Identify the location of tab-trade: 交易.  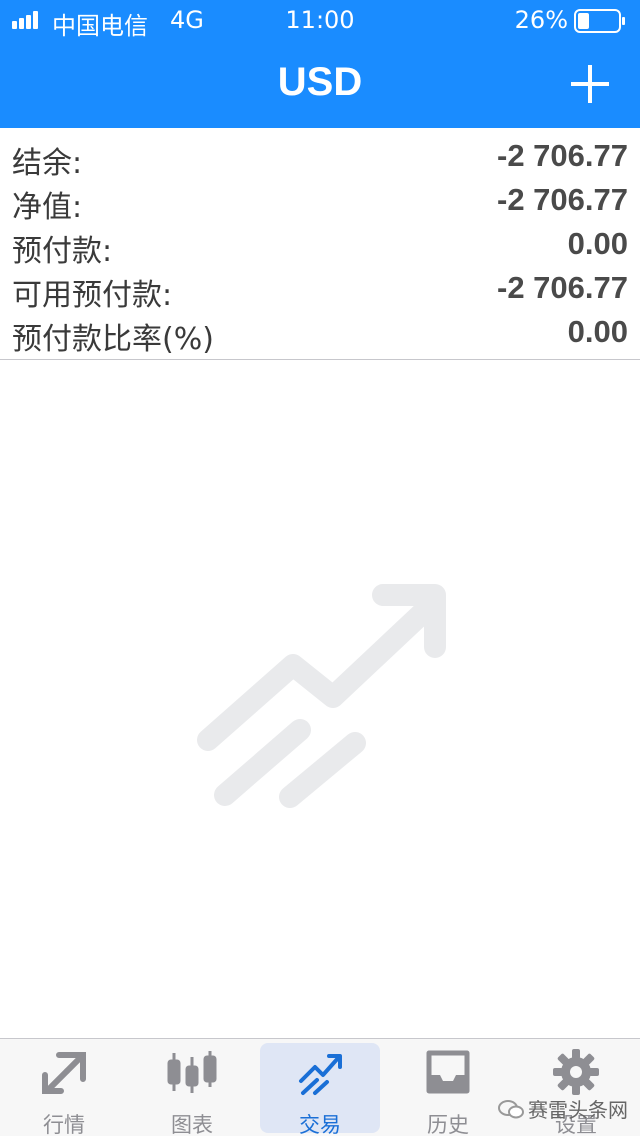
(320, 1087).